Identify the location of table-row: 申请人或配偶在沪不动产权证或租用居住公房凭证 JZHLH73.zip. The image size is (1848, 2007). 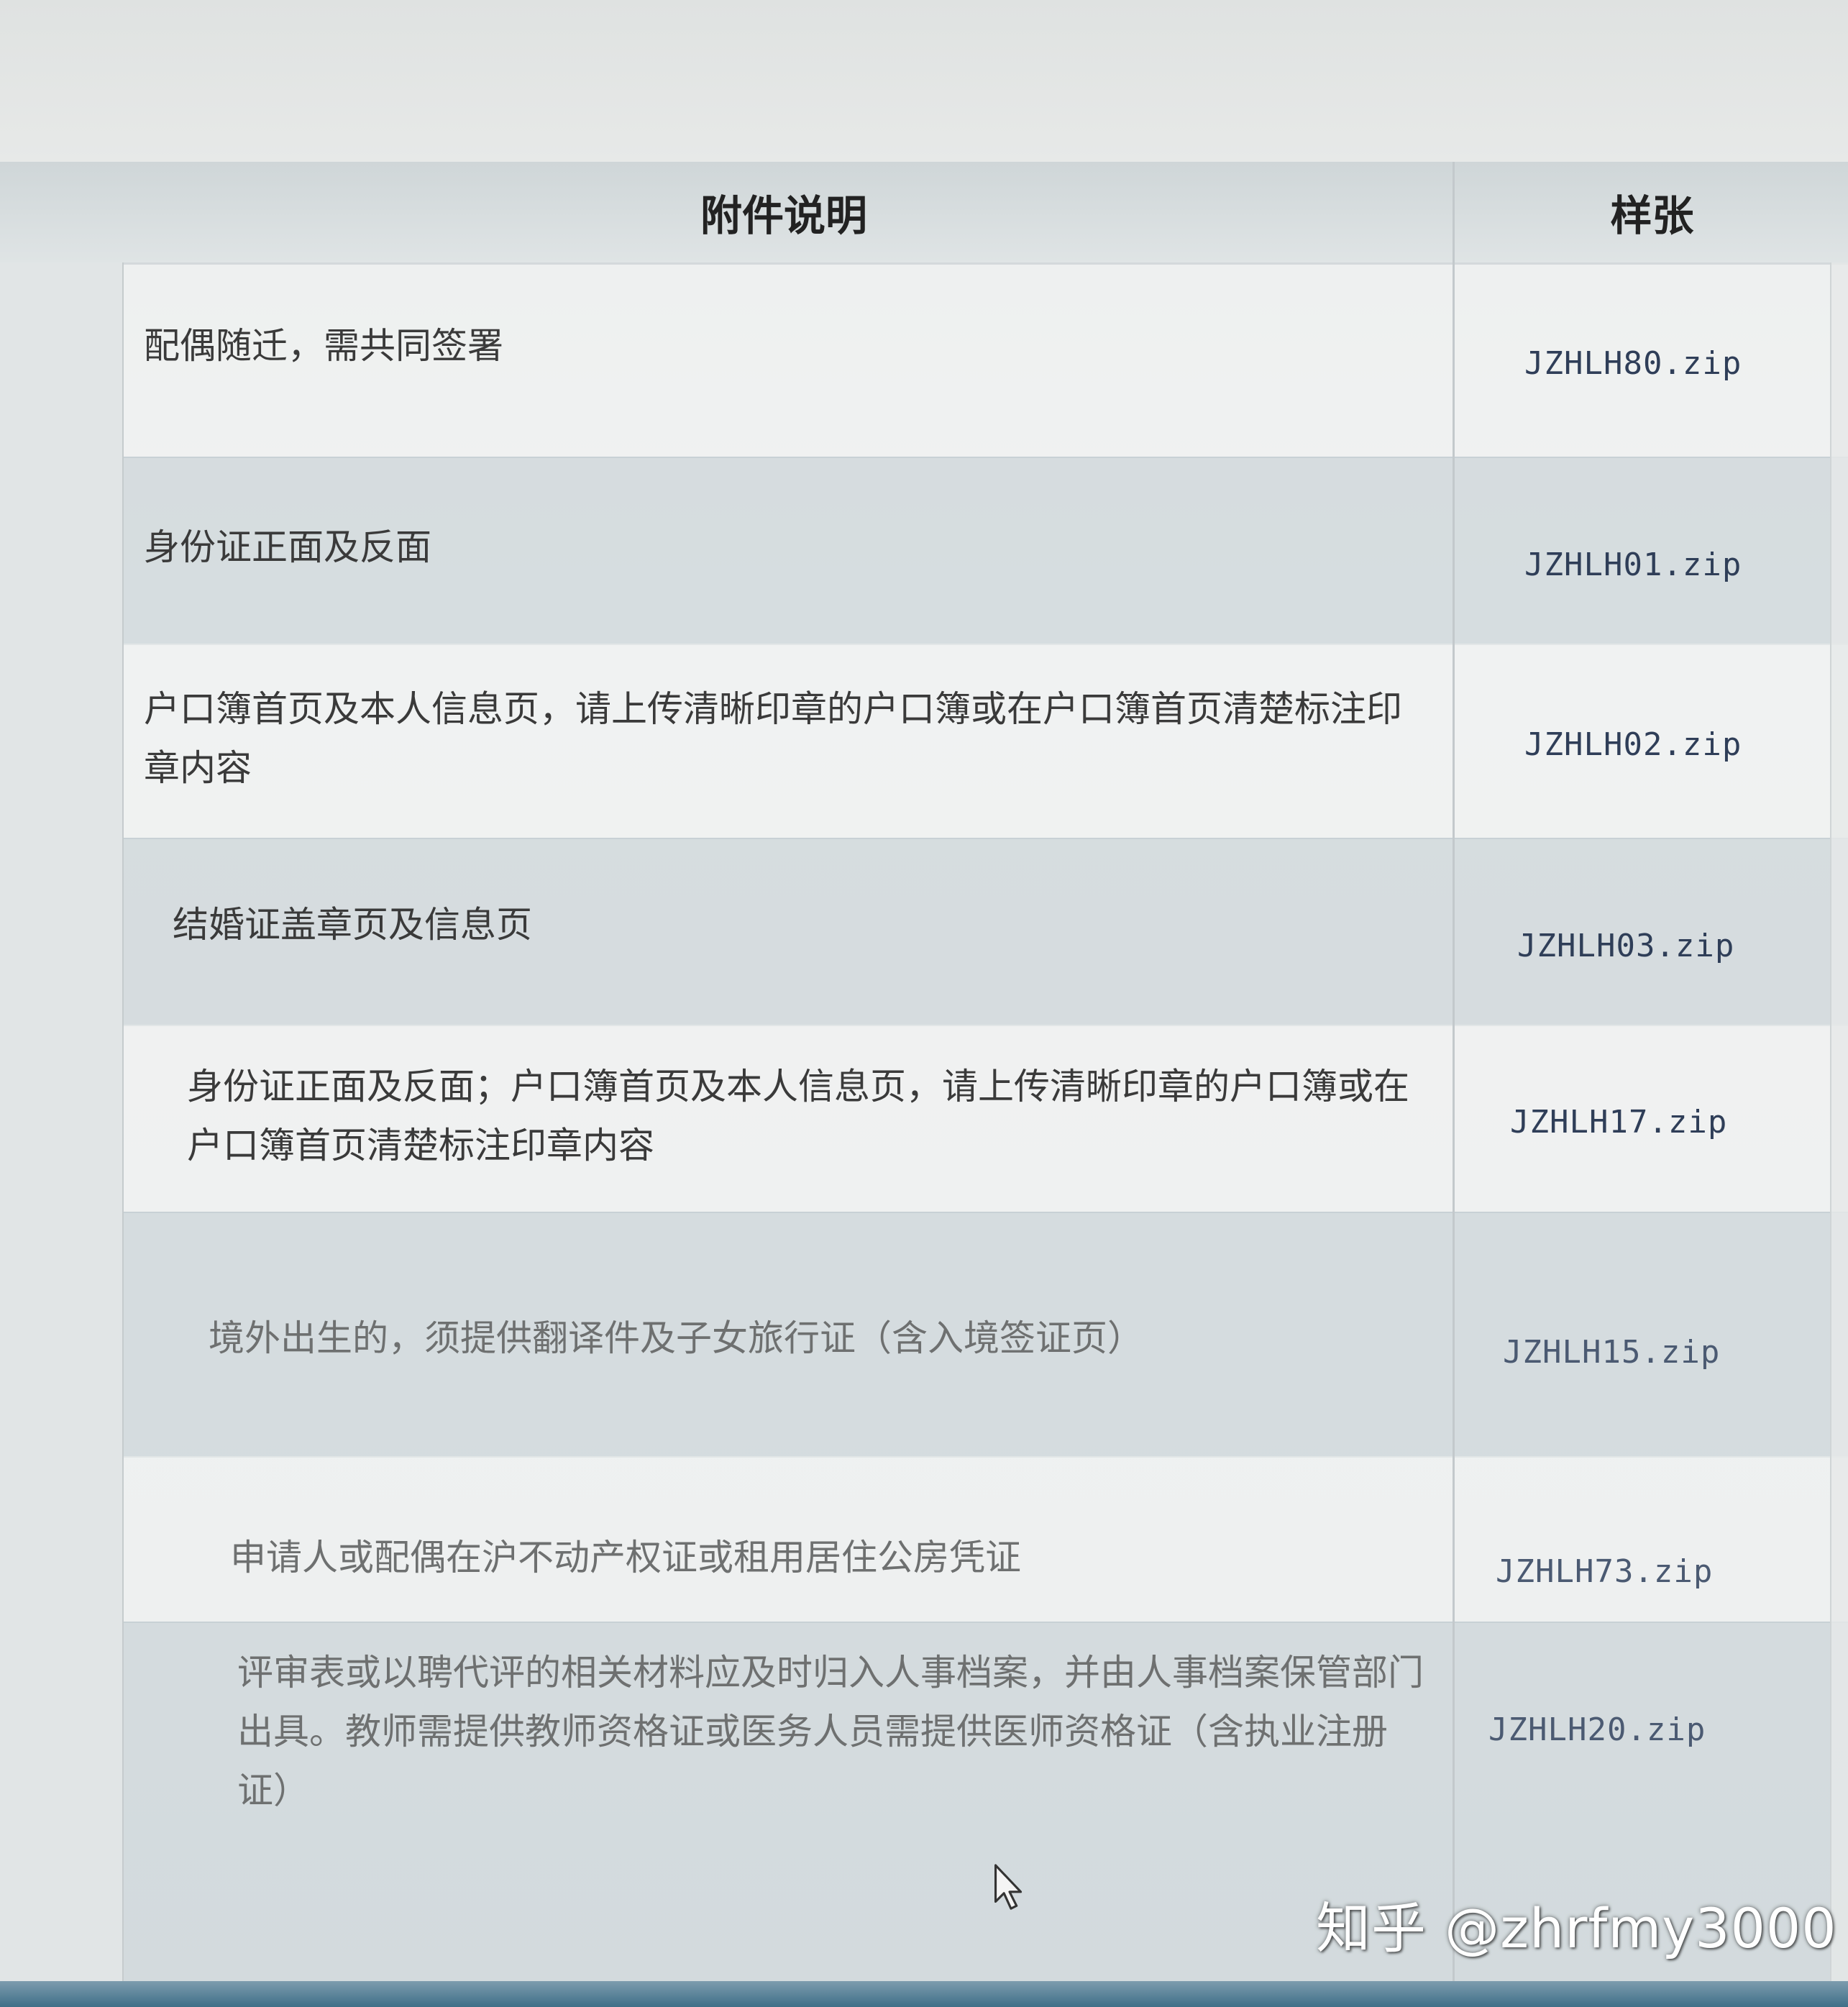
(924, 1540).